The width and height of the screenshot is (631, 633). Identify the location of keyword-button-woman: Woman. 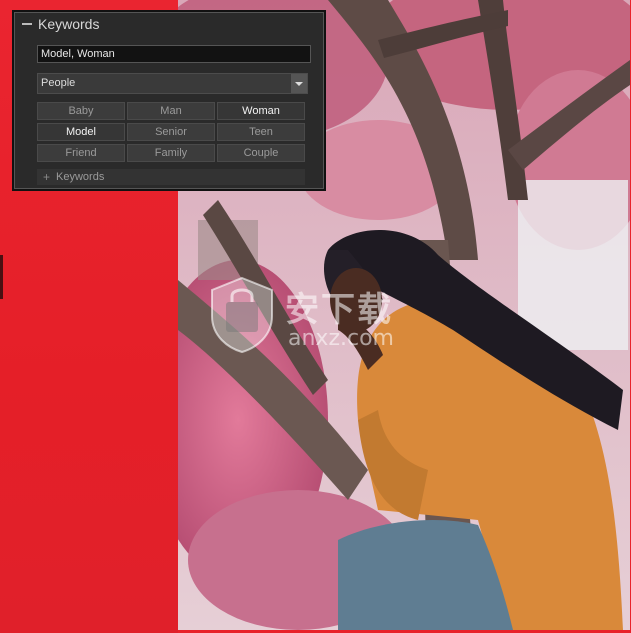
(261, 111).